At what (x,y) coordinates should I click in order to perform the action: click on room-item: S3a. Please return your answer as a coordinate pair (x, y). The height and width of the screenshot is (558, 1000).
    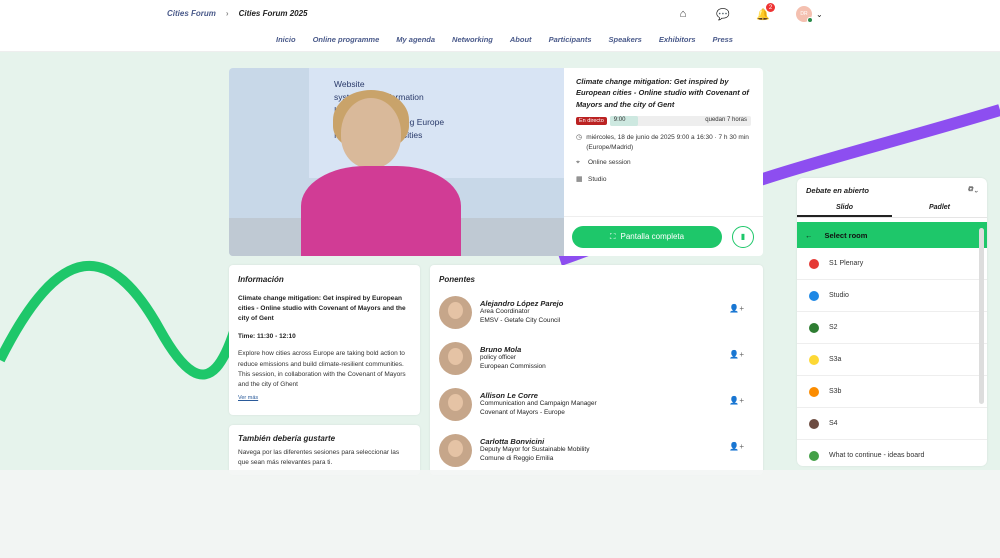
    Looking at the image, I should click on (892, 360).